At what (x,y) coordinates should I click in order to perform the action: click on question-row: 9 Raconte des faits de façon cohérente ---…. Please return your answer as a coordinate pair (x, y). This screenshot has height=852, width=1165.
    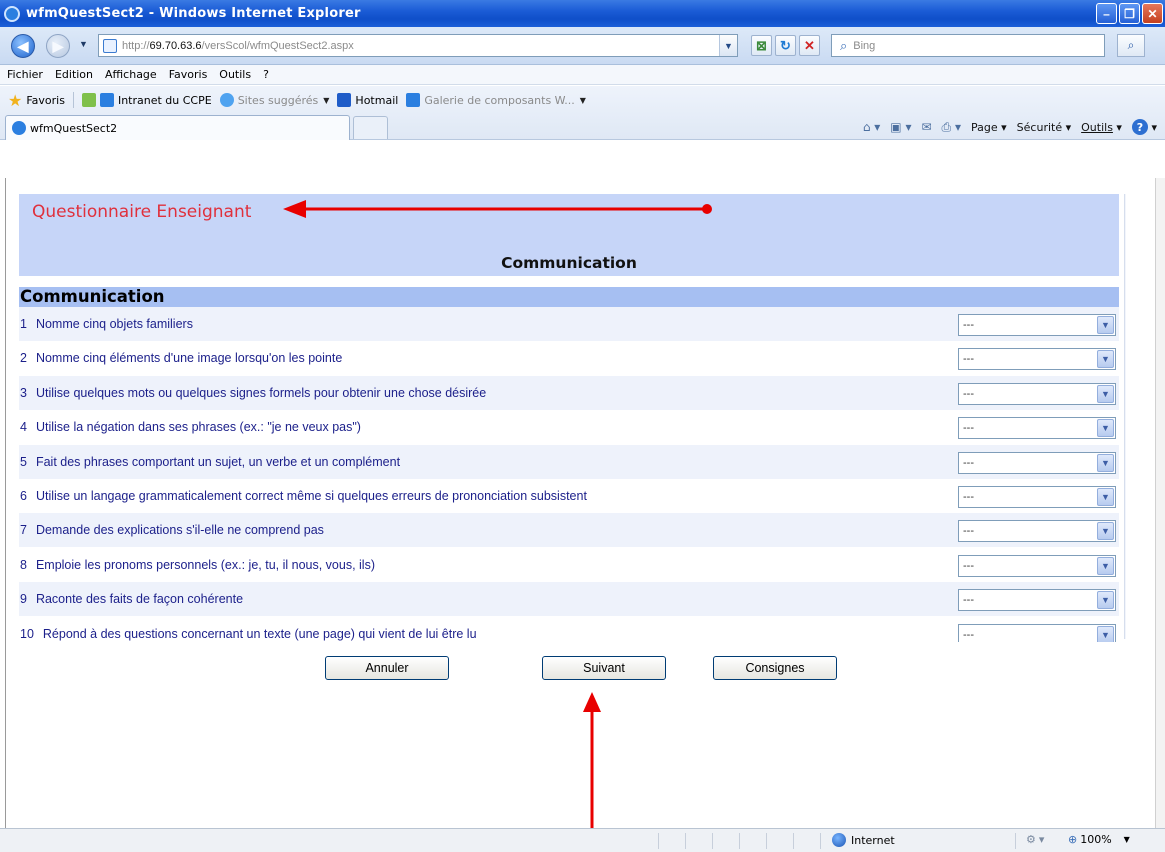
    Looking at the image, I should click on (569, 599).